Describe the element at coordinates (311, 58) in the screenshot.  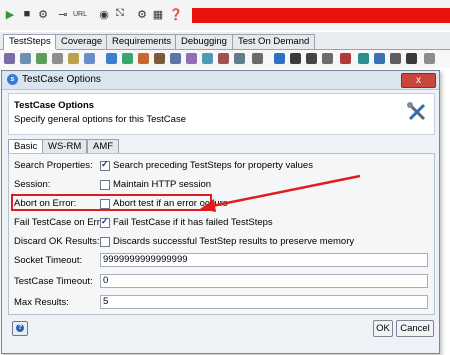
I see `clock-icon` at that location.